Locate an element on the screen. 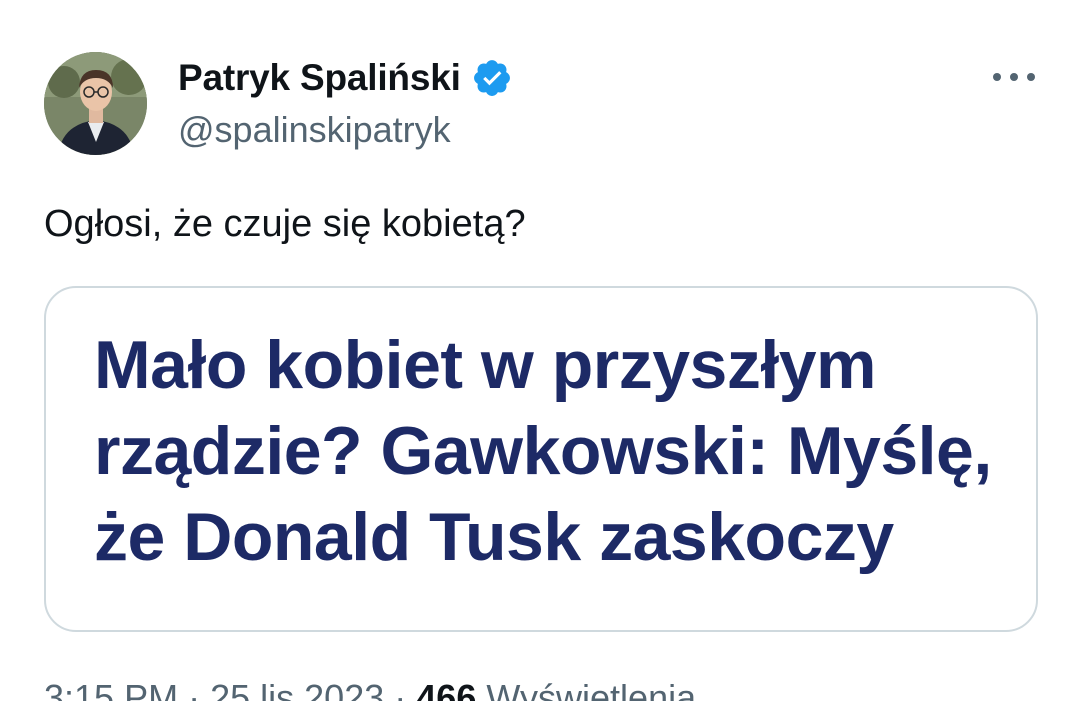 This screenshot has height=701, width=1080. views-count: 466 is located at coordinates (446, 689).